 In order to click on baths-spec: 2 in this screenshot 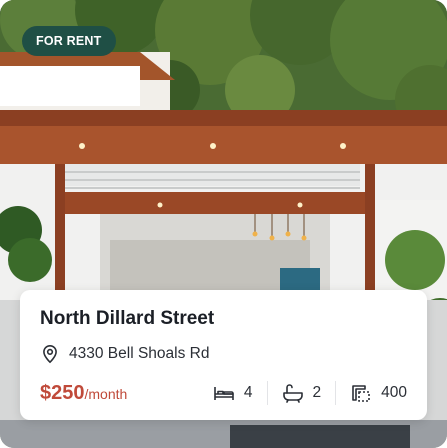, I will do `click(302, 393)`.